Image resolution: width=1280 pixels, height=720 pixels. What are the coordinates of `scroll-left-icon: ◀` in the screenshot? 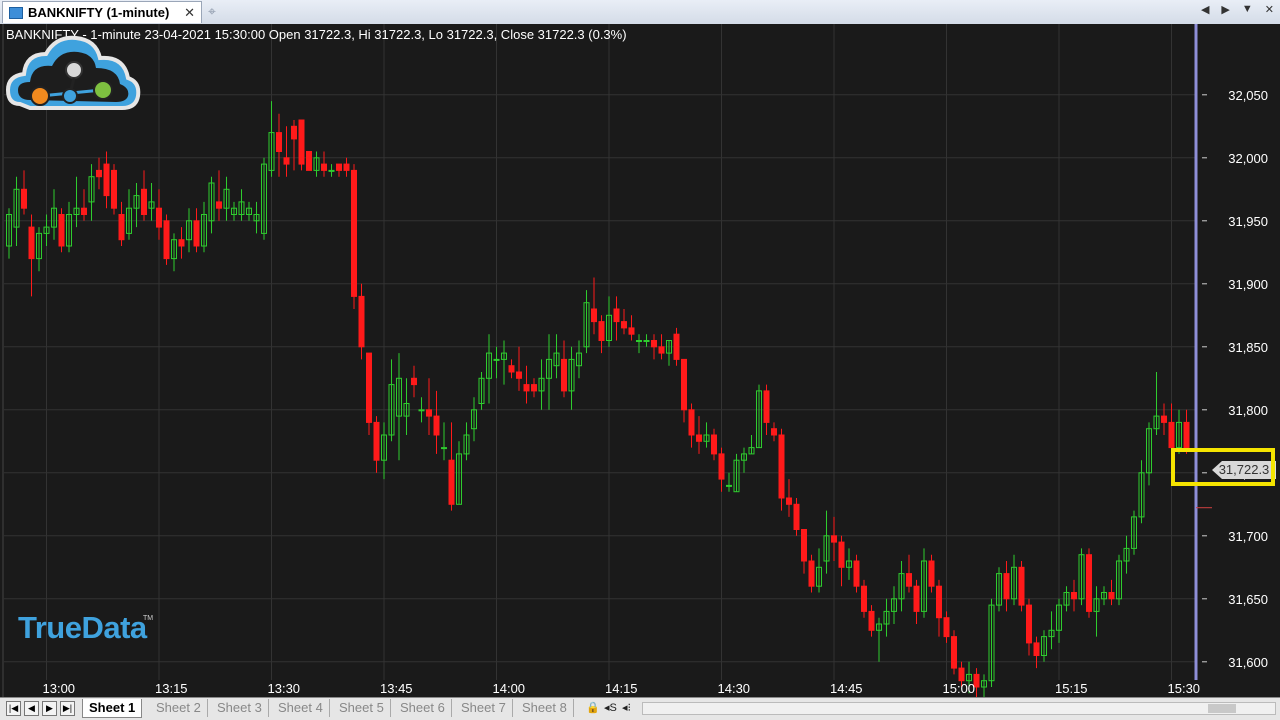 It's located at (1205, 9).